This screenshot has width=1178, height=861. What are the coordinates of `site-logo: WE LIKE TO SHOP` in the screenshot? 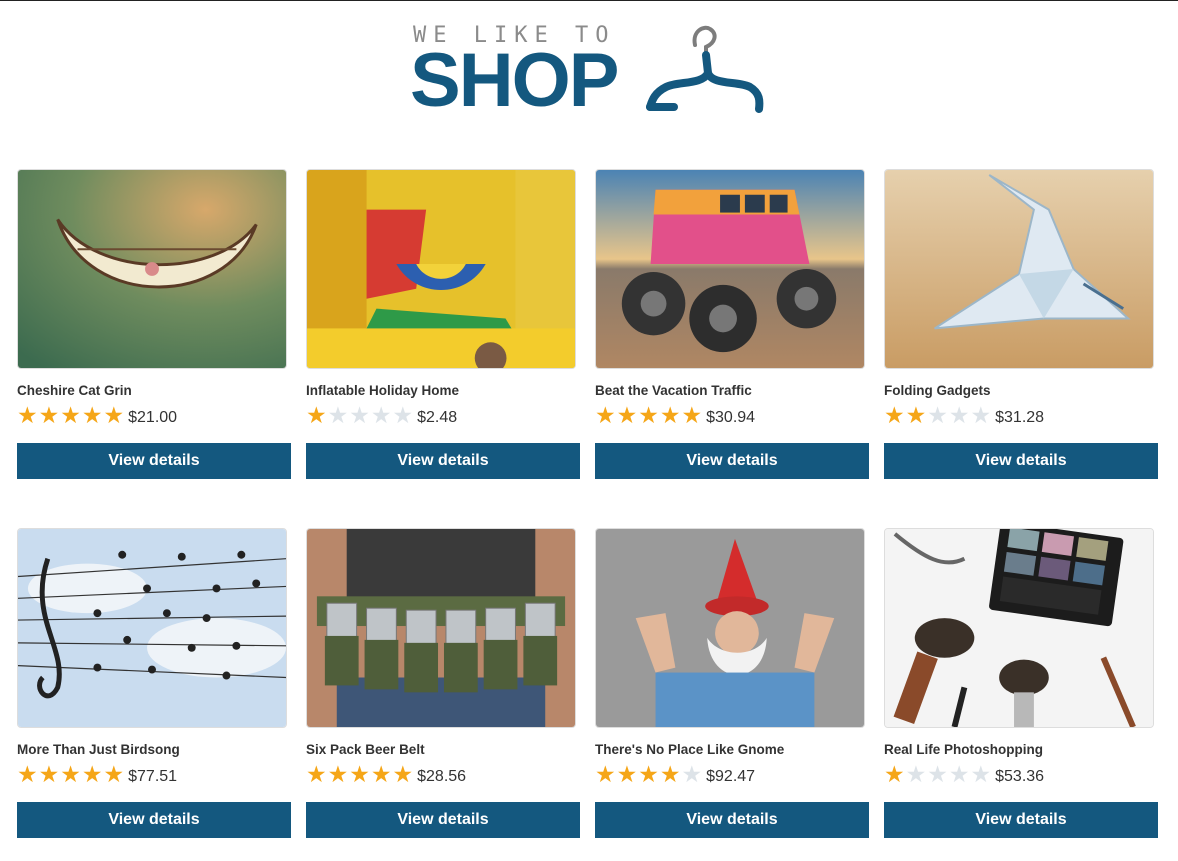 It's located at (590, 71).